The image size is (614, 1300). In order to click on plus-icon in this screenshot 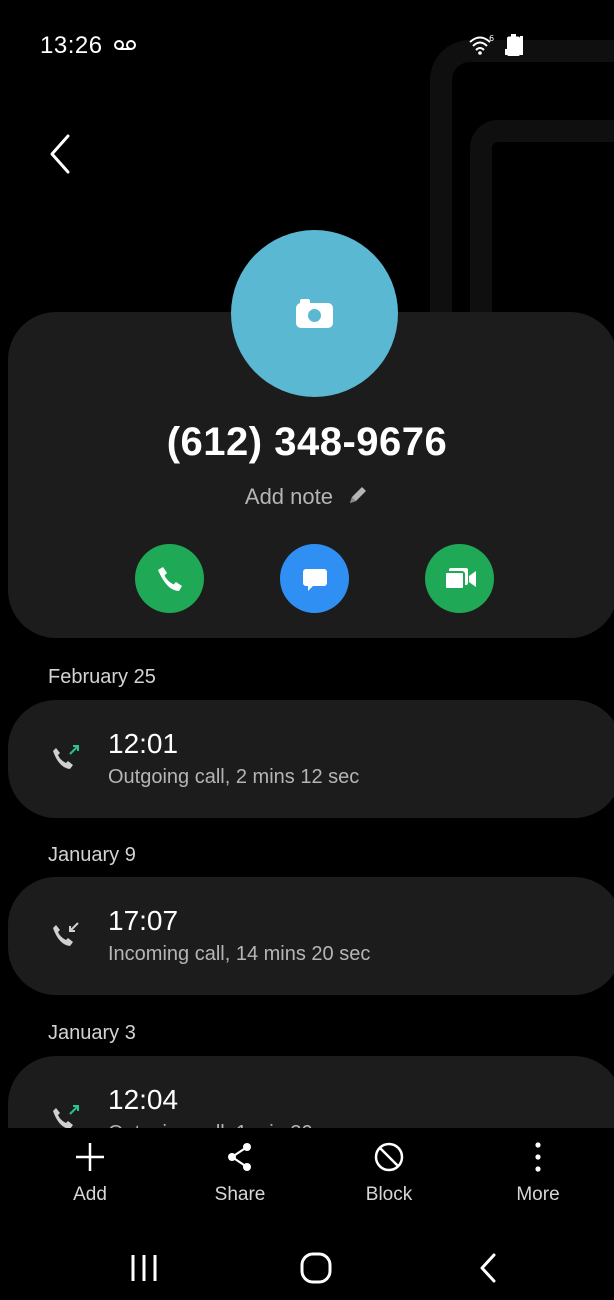, I will do `click(90, 1157)`.